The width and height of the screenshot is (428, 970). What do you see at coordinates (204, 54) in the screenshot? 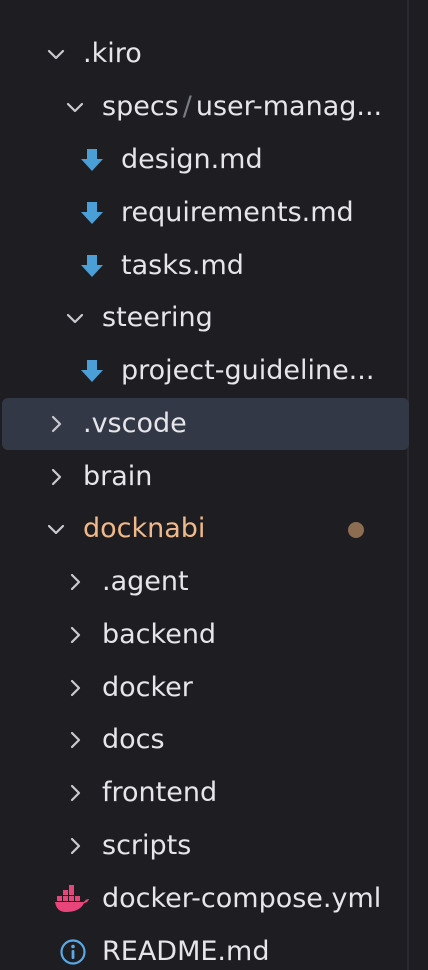
I see `tree-folder-kiro: .kiro` at bounding box center [204, 54].